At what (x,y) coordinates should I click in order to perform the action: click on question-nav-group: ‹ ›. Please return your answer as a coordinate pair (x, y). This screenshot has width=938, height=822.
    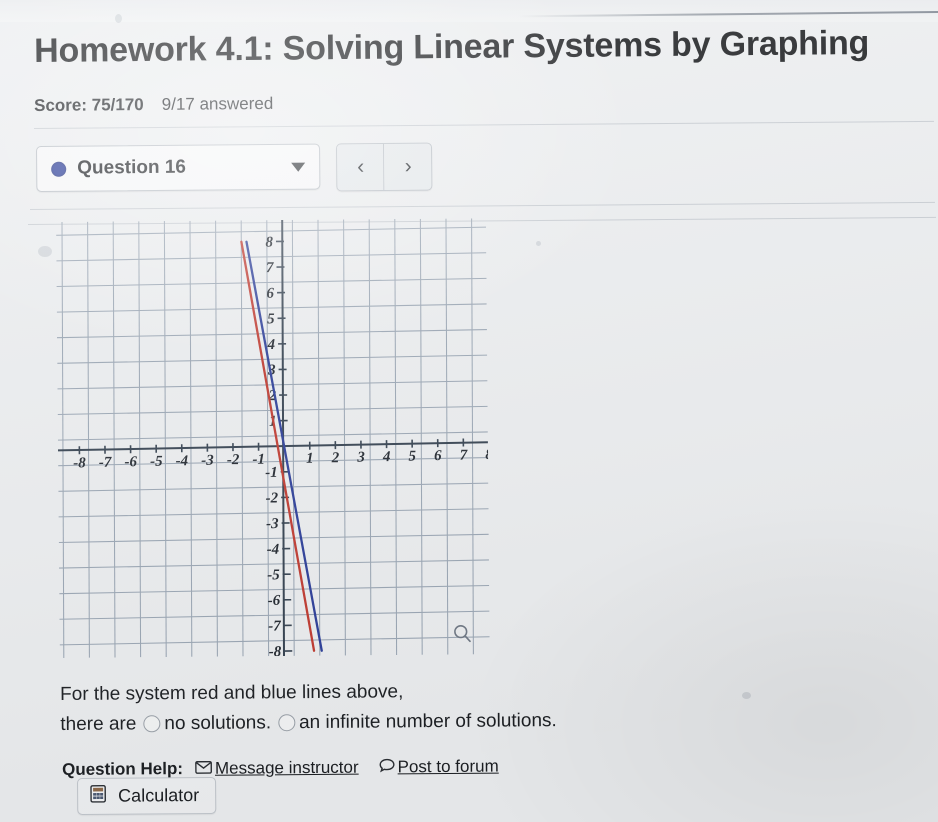
    Looking at the image, I should click on (384, 167).